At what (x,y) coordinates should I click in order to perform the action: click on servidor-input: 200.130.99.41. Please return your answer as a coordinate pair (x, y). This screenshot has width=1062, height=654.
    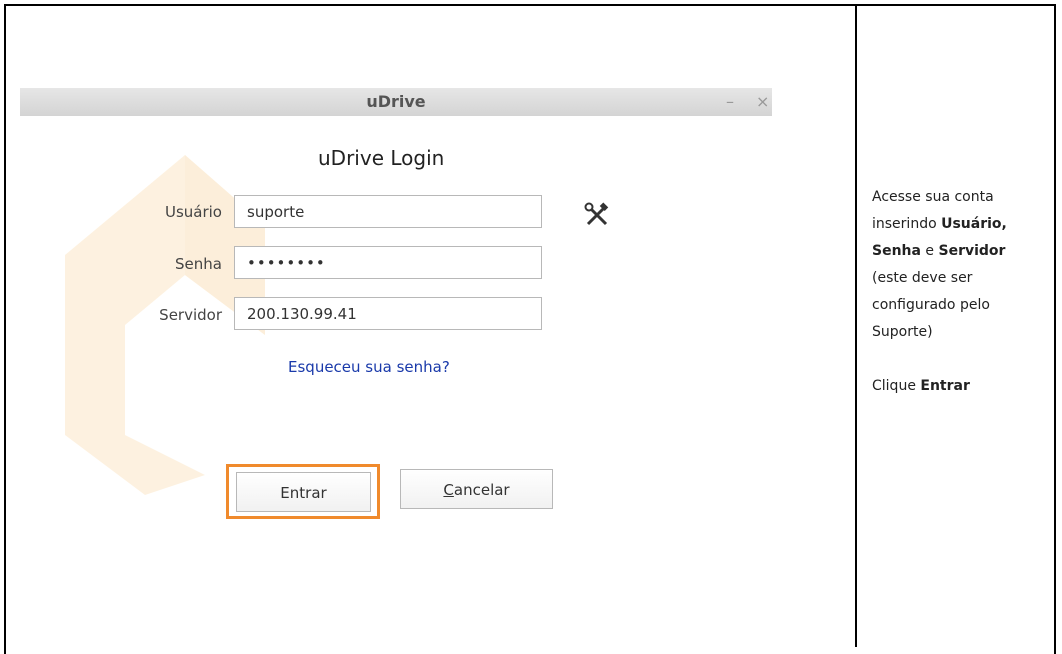
    Looking at the image, I should click on (388, 313).